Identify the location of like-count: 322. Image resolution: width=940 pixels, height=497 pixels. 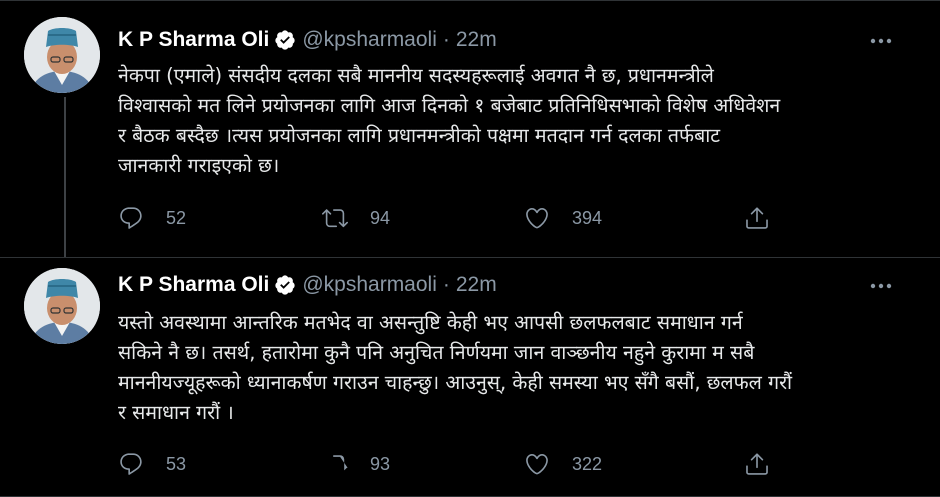
(587, 463).